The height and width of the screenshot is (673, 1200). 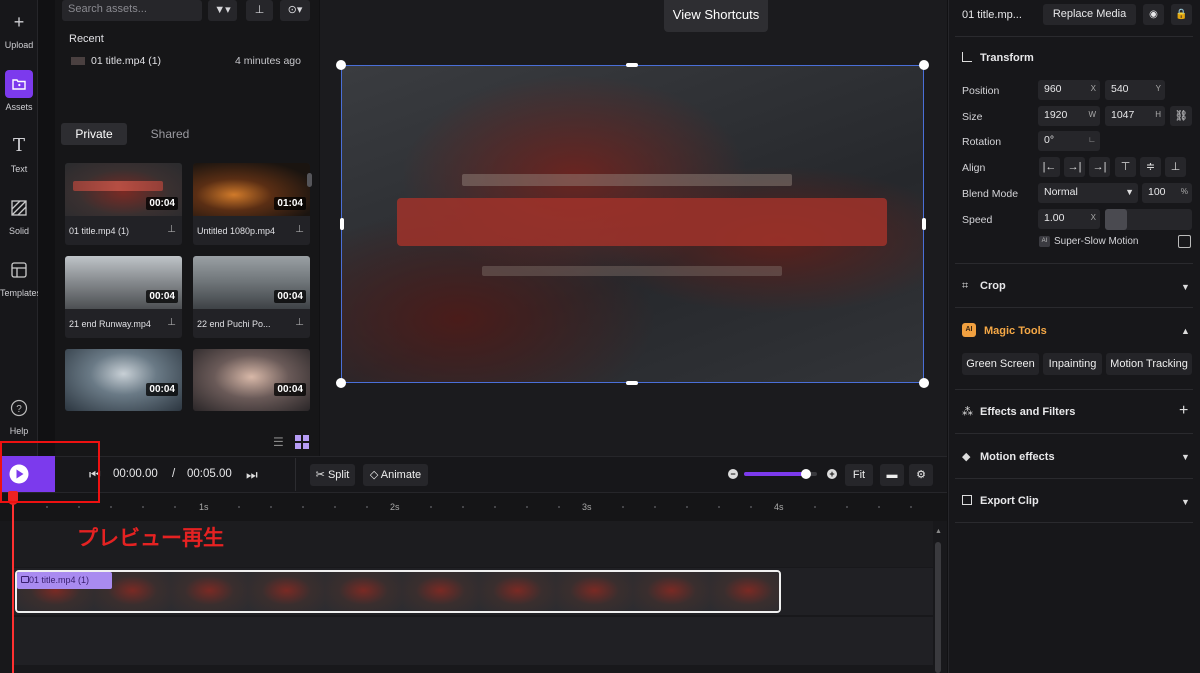 I want to click on h-unit: H, so click(x=1158, y=114).